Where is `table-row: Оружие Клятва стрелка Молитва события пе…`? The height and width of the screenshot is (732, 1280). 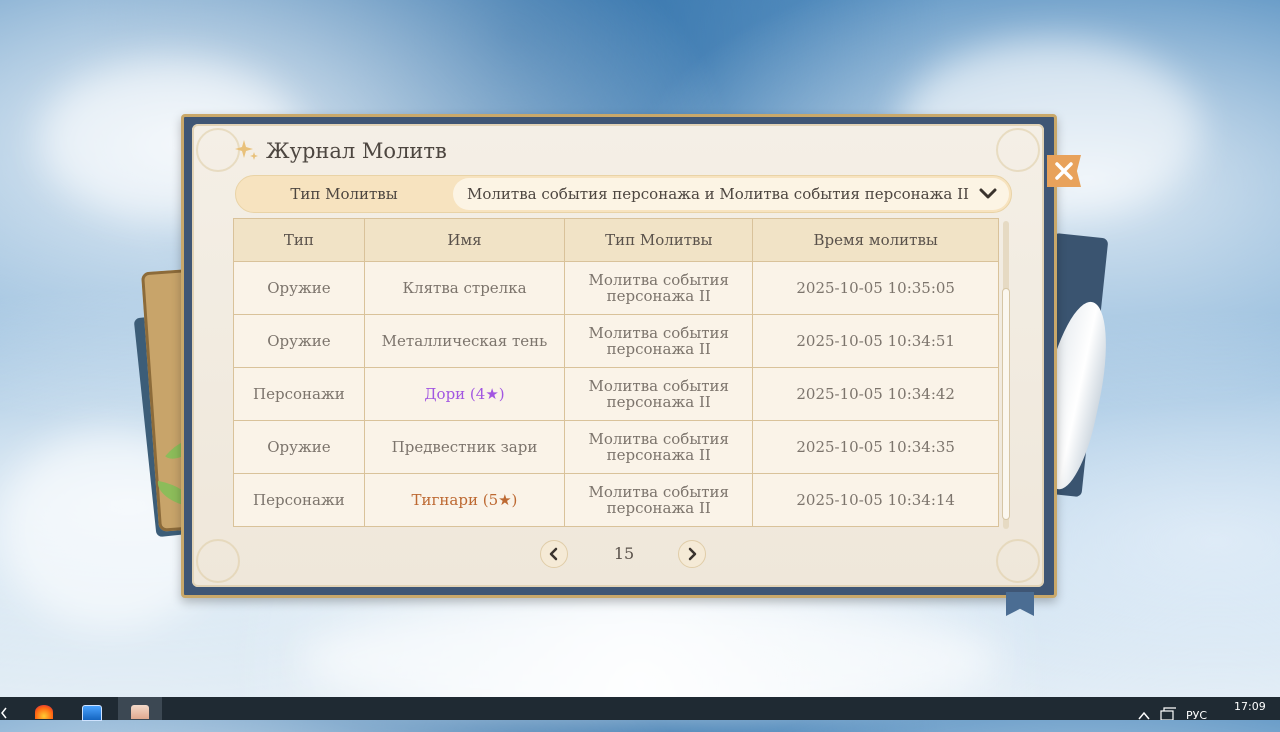
table-row: Оружие Клятва стрелка Молитва события пе… is located at coordinates (616, 288).